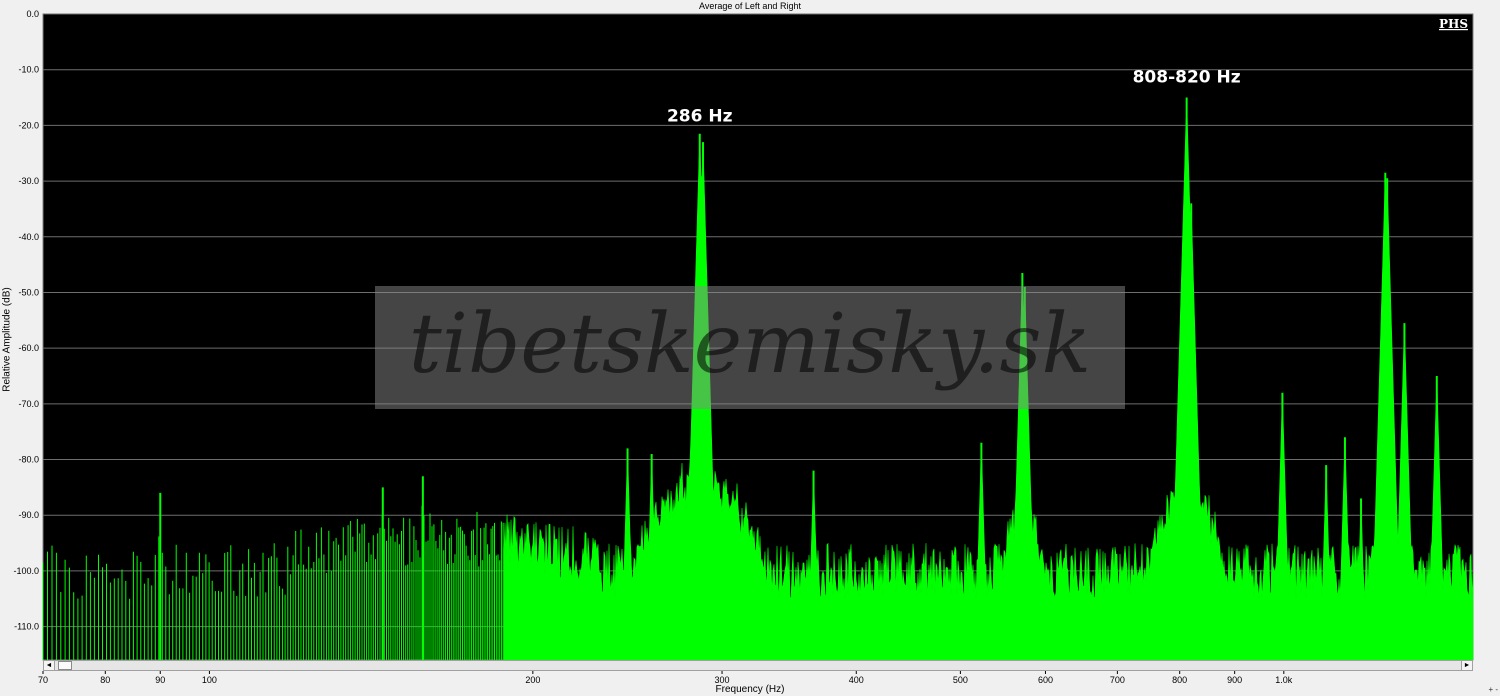 The width and height of the screenshot is (1500, 696). What do you see at coordinates (28, 292) in the screenshot?
I see `y-tick-label: -50.0` at bounding box center [28, 292].